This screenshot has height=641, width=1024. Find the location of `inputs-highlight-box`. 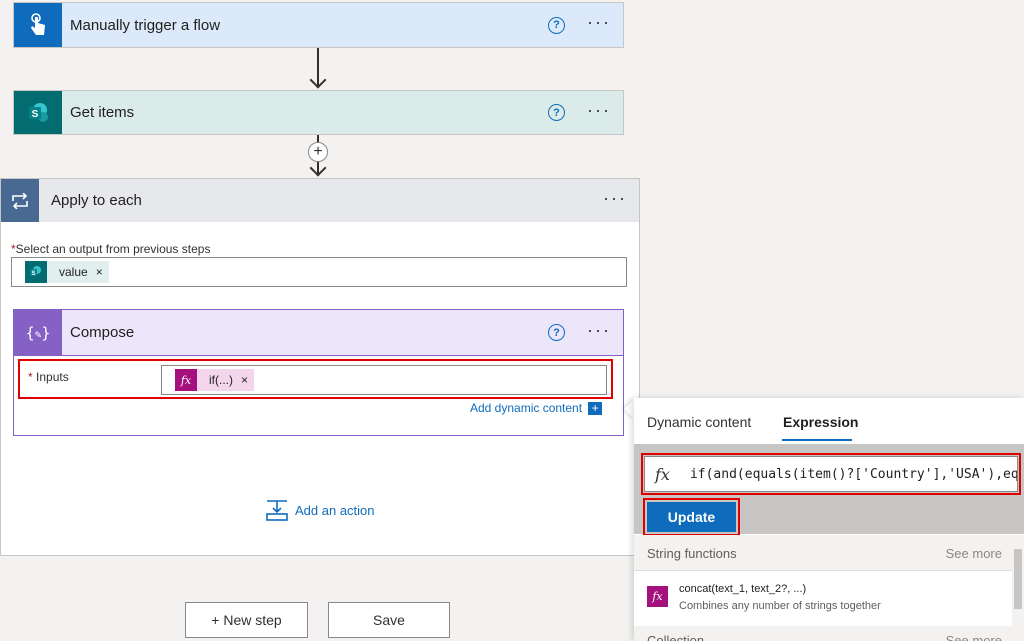

inputs-highlight-box is located at coordinates (315, 379).